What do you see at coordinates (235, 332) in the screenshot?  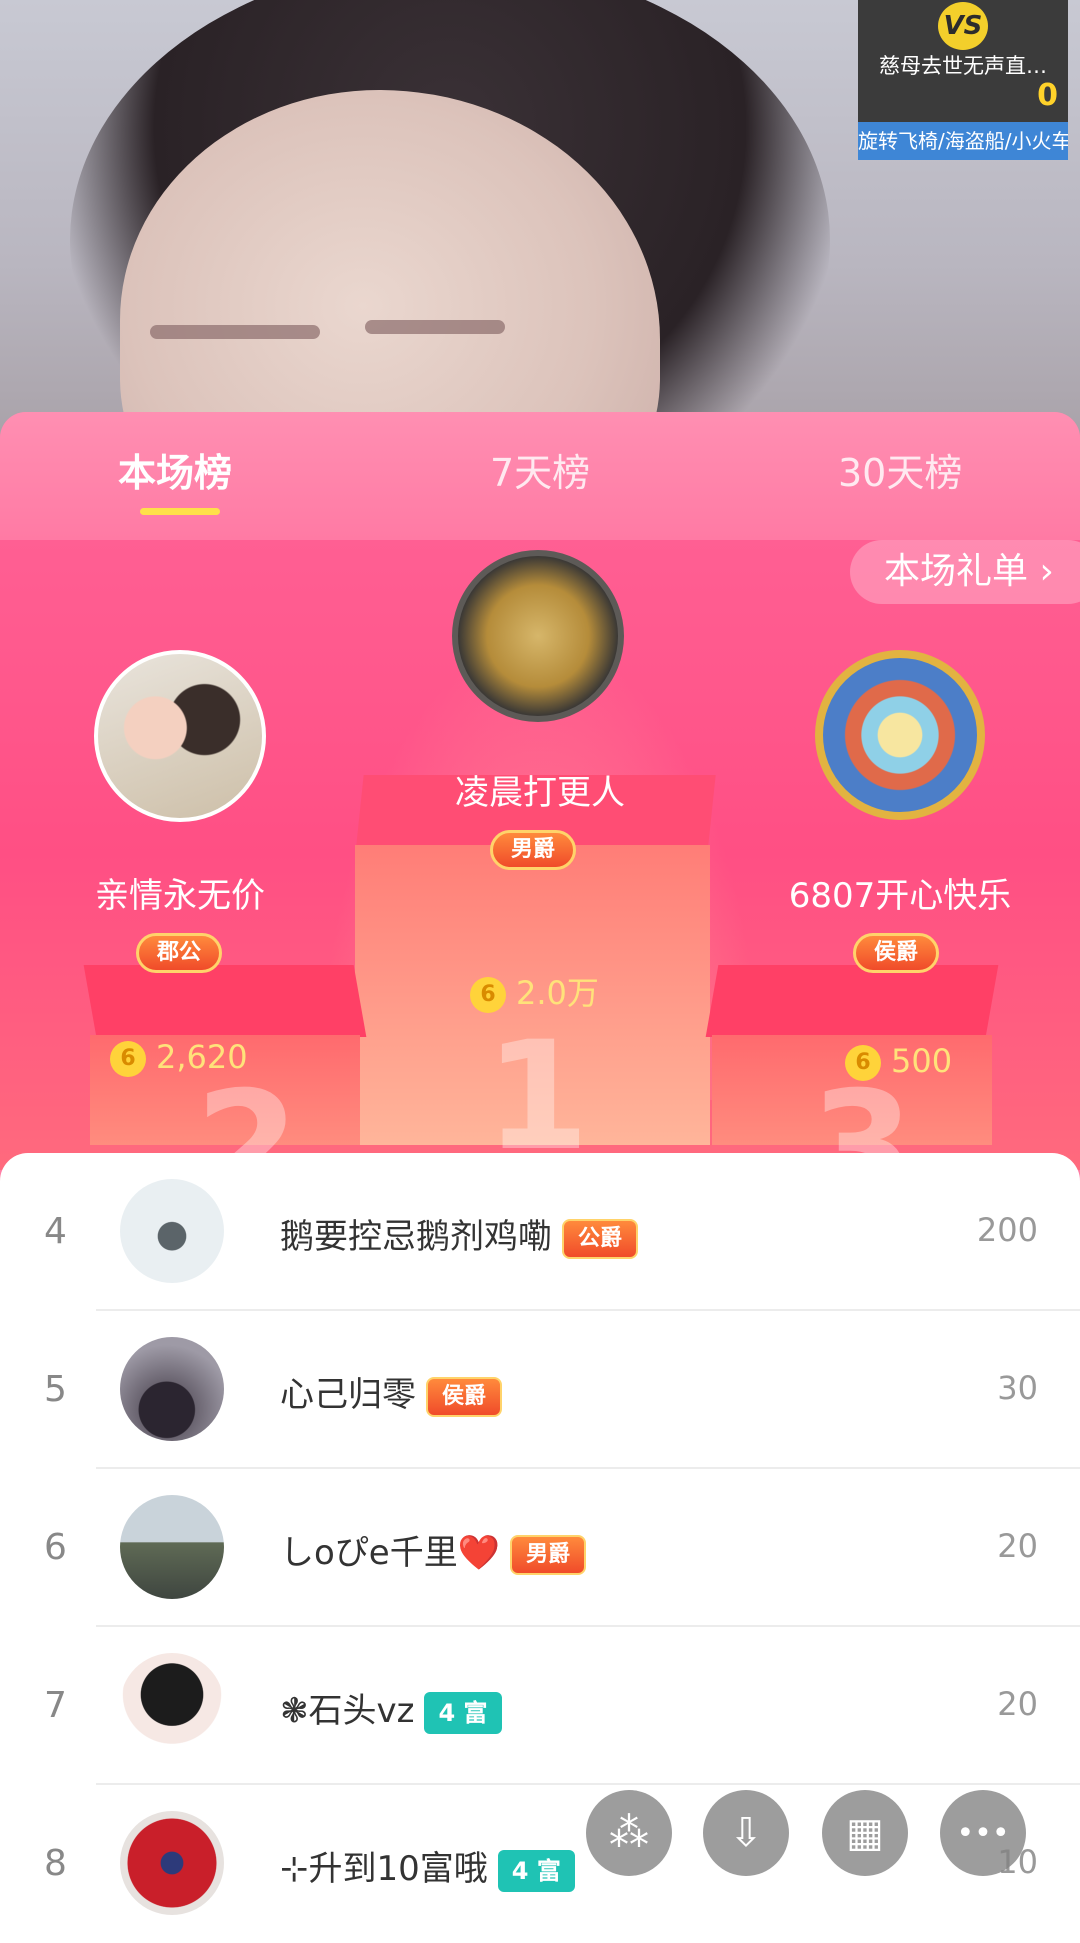 I see `left-eyebrow` at bounding box center [235, 332].